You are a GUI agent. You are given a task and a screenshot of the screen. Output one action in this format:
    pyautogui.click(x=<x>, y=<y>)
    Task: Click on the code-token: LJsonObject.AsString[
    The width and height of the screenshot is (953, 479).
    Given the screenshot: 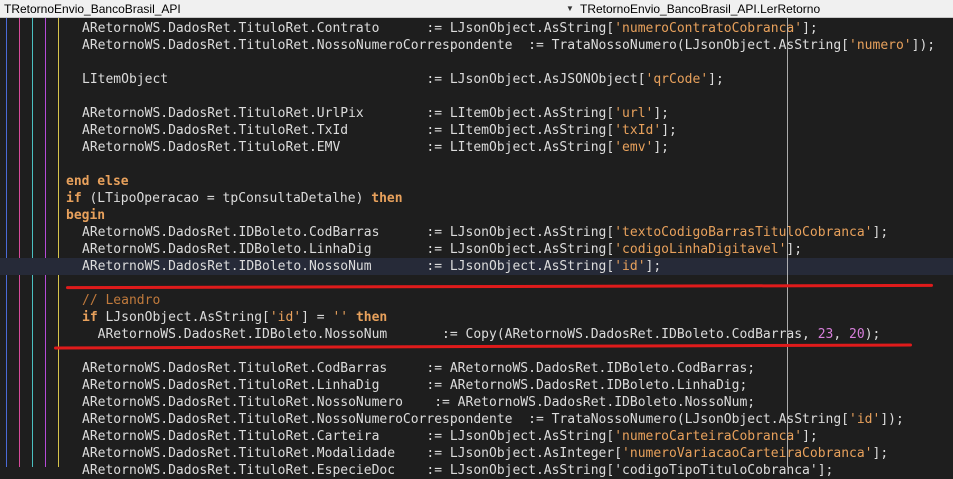 What is the action you would take?
    pyautogui.click(x=183, y=317)
    